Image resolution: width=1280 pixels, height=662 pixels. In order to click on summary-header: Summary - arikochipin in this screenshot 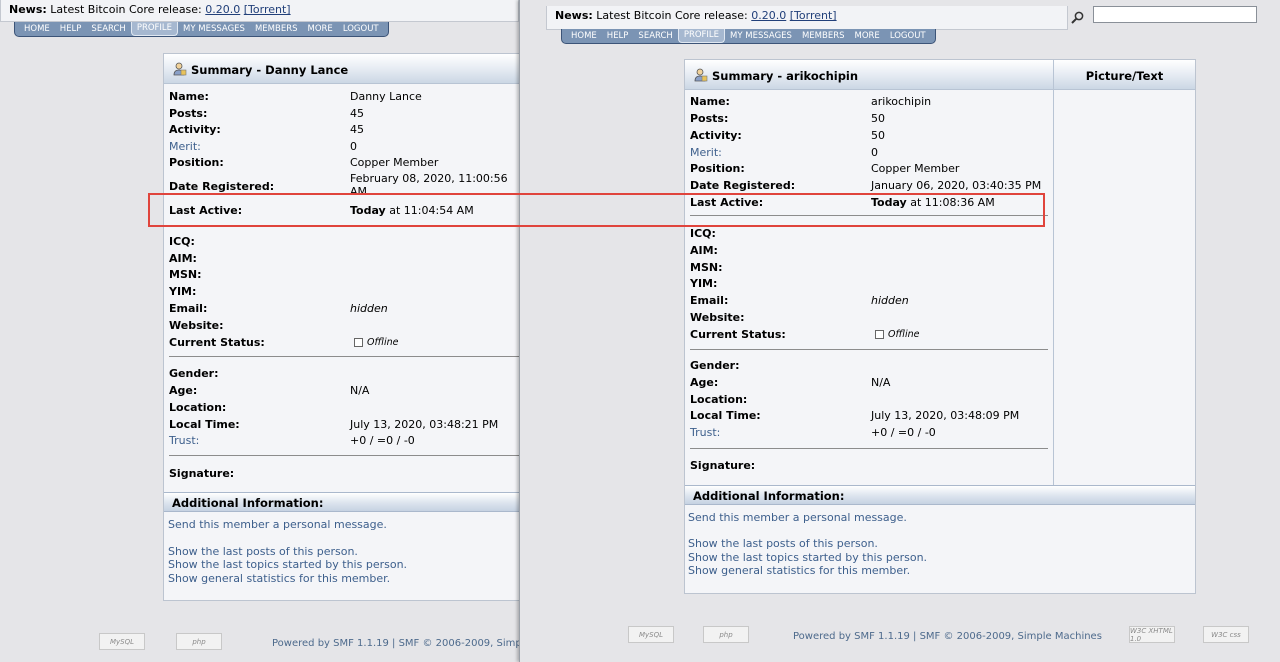, I will do `click(869, 75)`.